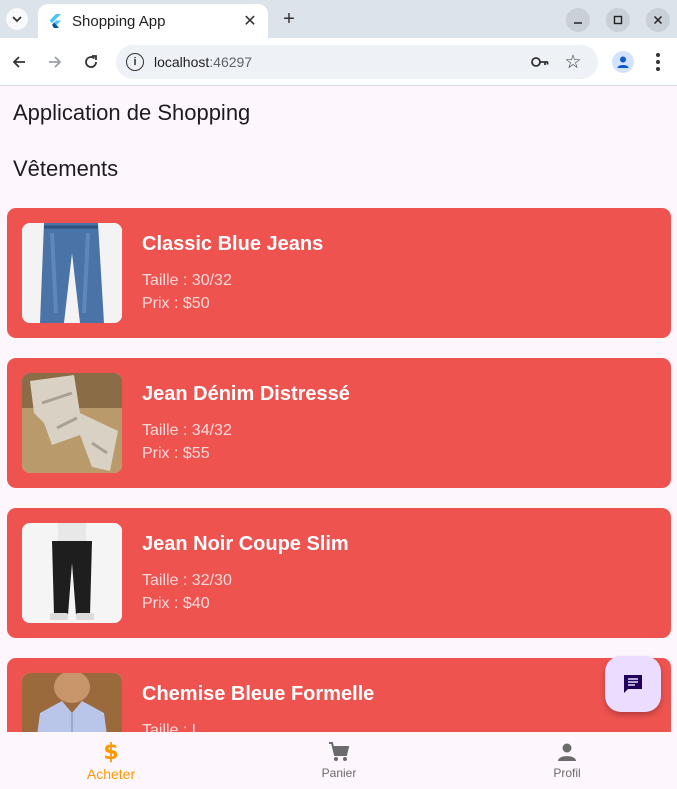 The height and width of the screenshot is (789, 677). What do you see at coordinates (176, 603) in the screenshot?
I see `product-price: Prix : $40` at bounding box center [176, 603].